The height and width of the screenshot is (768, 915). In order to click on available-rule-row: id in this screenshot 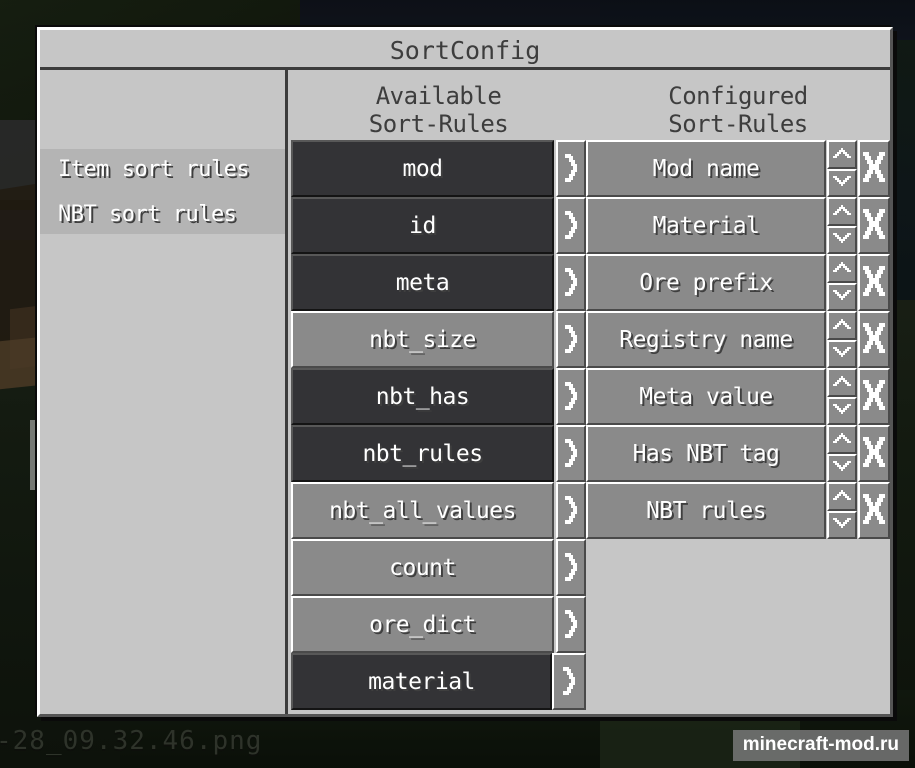, I will do `click(438, 225)`.